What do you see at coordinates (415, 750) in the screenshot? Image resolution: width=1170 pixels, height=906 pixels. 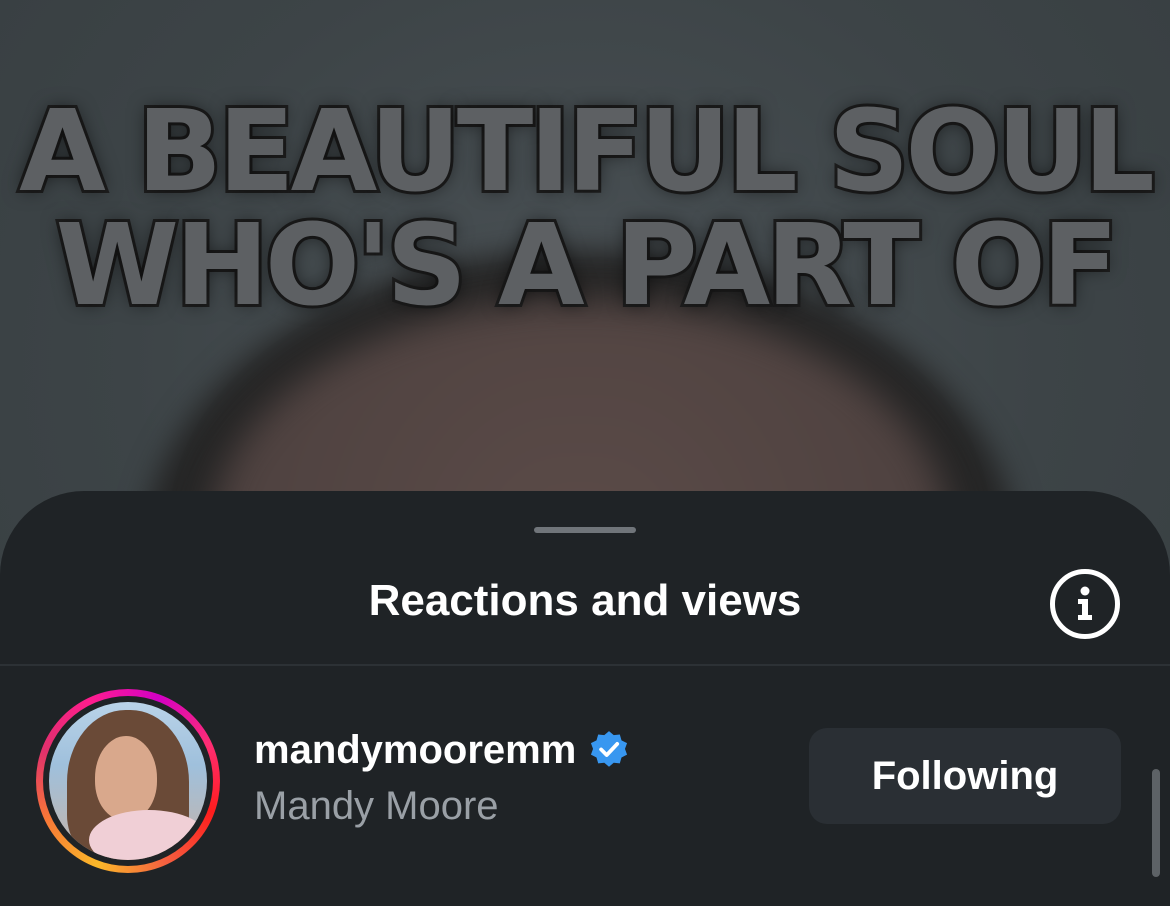 I see `viewer-username: mandymooremm` at bounding box center [415, 750].